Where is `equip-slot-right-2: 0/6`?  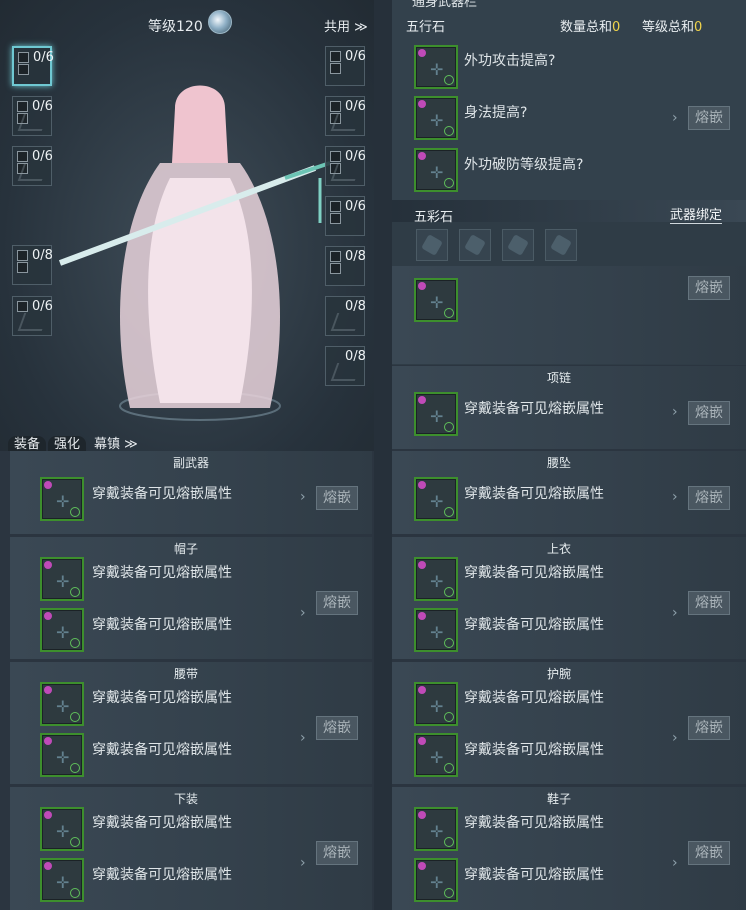
equip-slot-right-2: 0/6 is located at coordinates (345, 116).